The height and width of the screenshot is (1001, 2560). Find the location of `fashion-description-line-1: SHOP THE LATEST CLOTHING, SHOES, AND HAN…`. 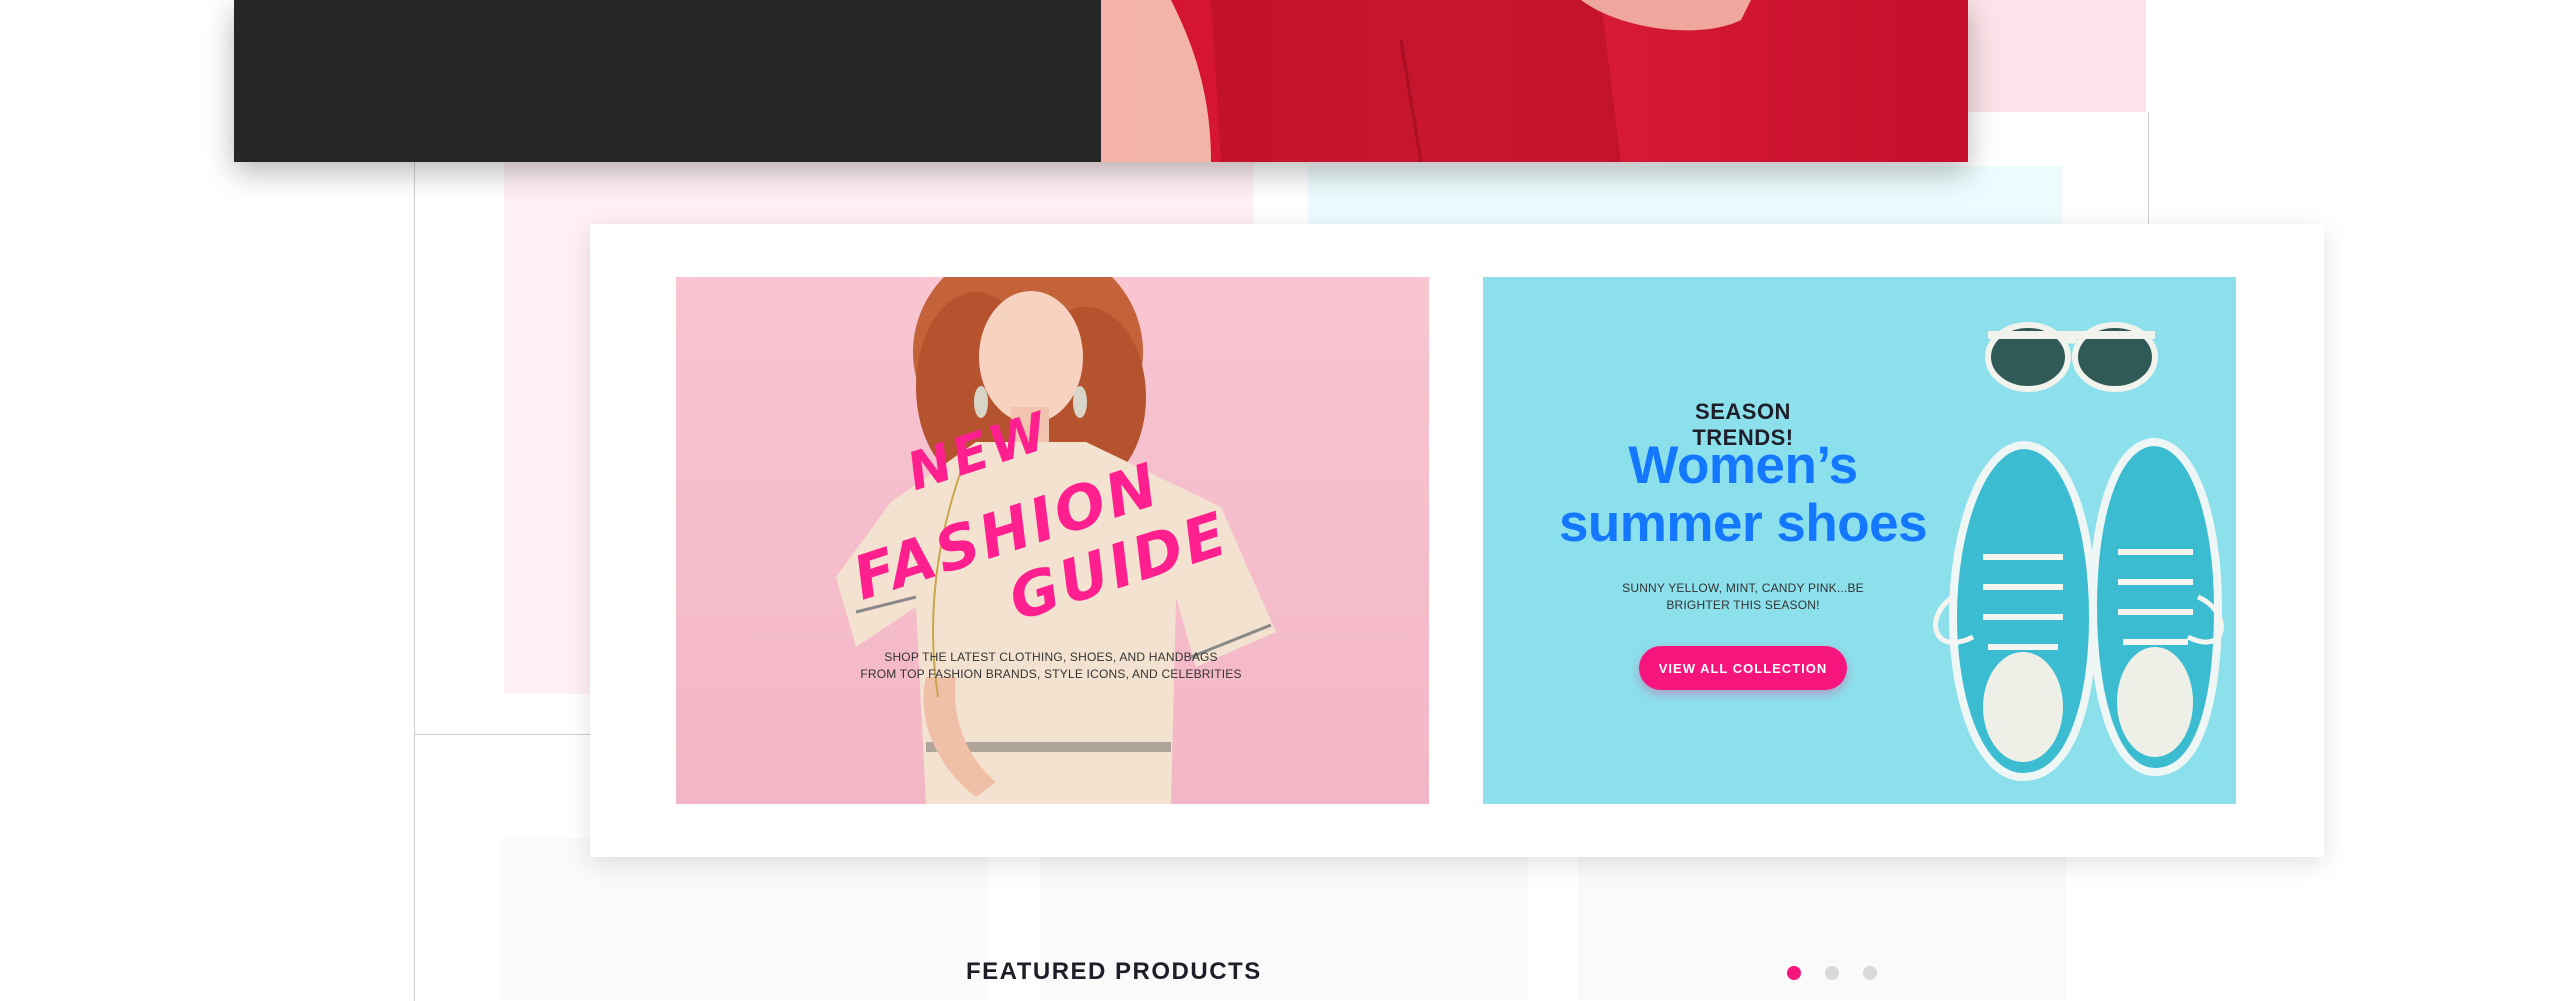

fashion-description-line-1: SHOP THE LATEST CLOTHING, SHOES, AND HAN… is located at coordinates (1051, 657).